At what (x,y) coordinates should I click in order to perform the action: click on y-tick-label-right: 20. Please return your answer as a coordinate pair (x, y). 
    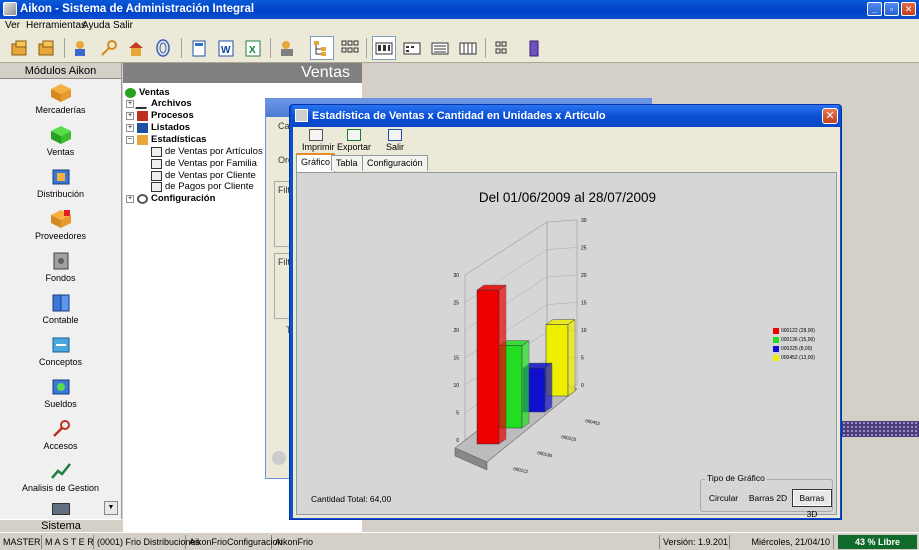
    Looking at the image, I should click on (584, 276).